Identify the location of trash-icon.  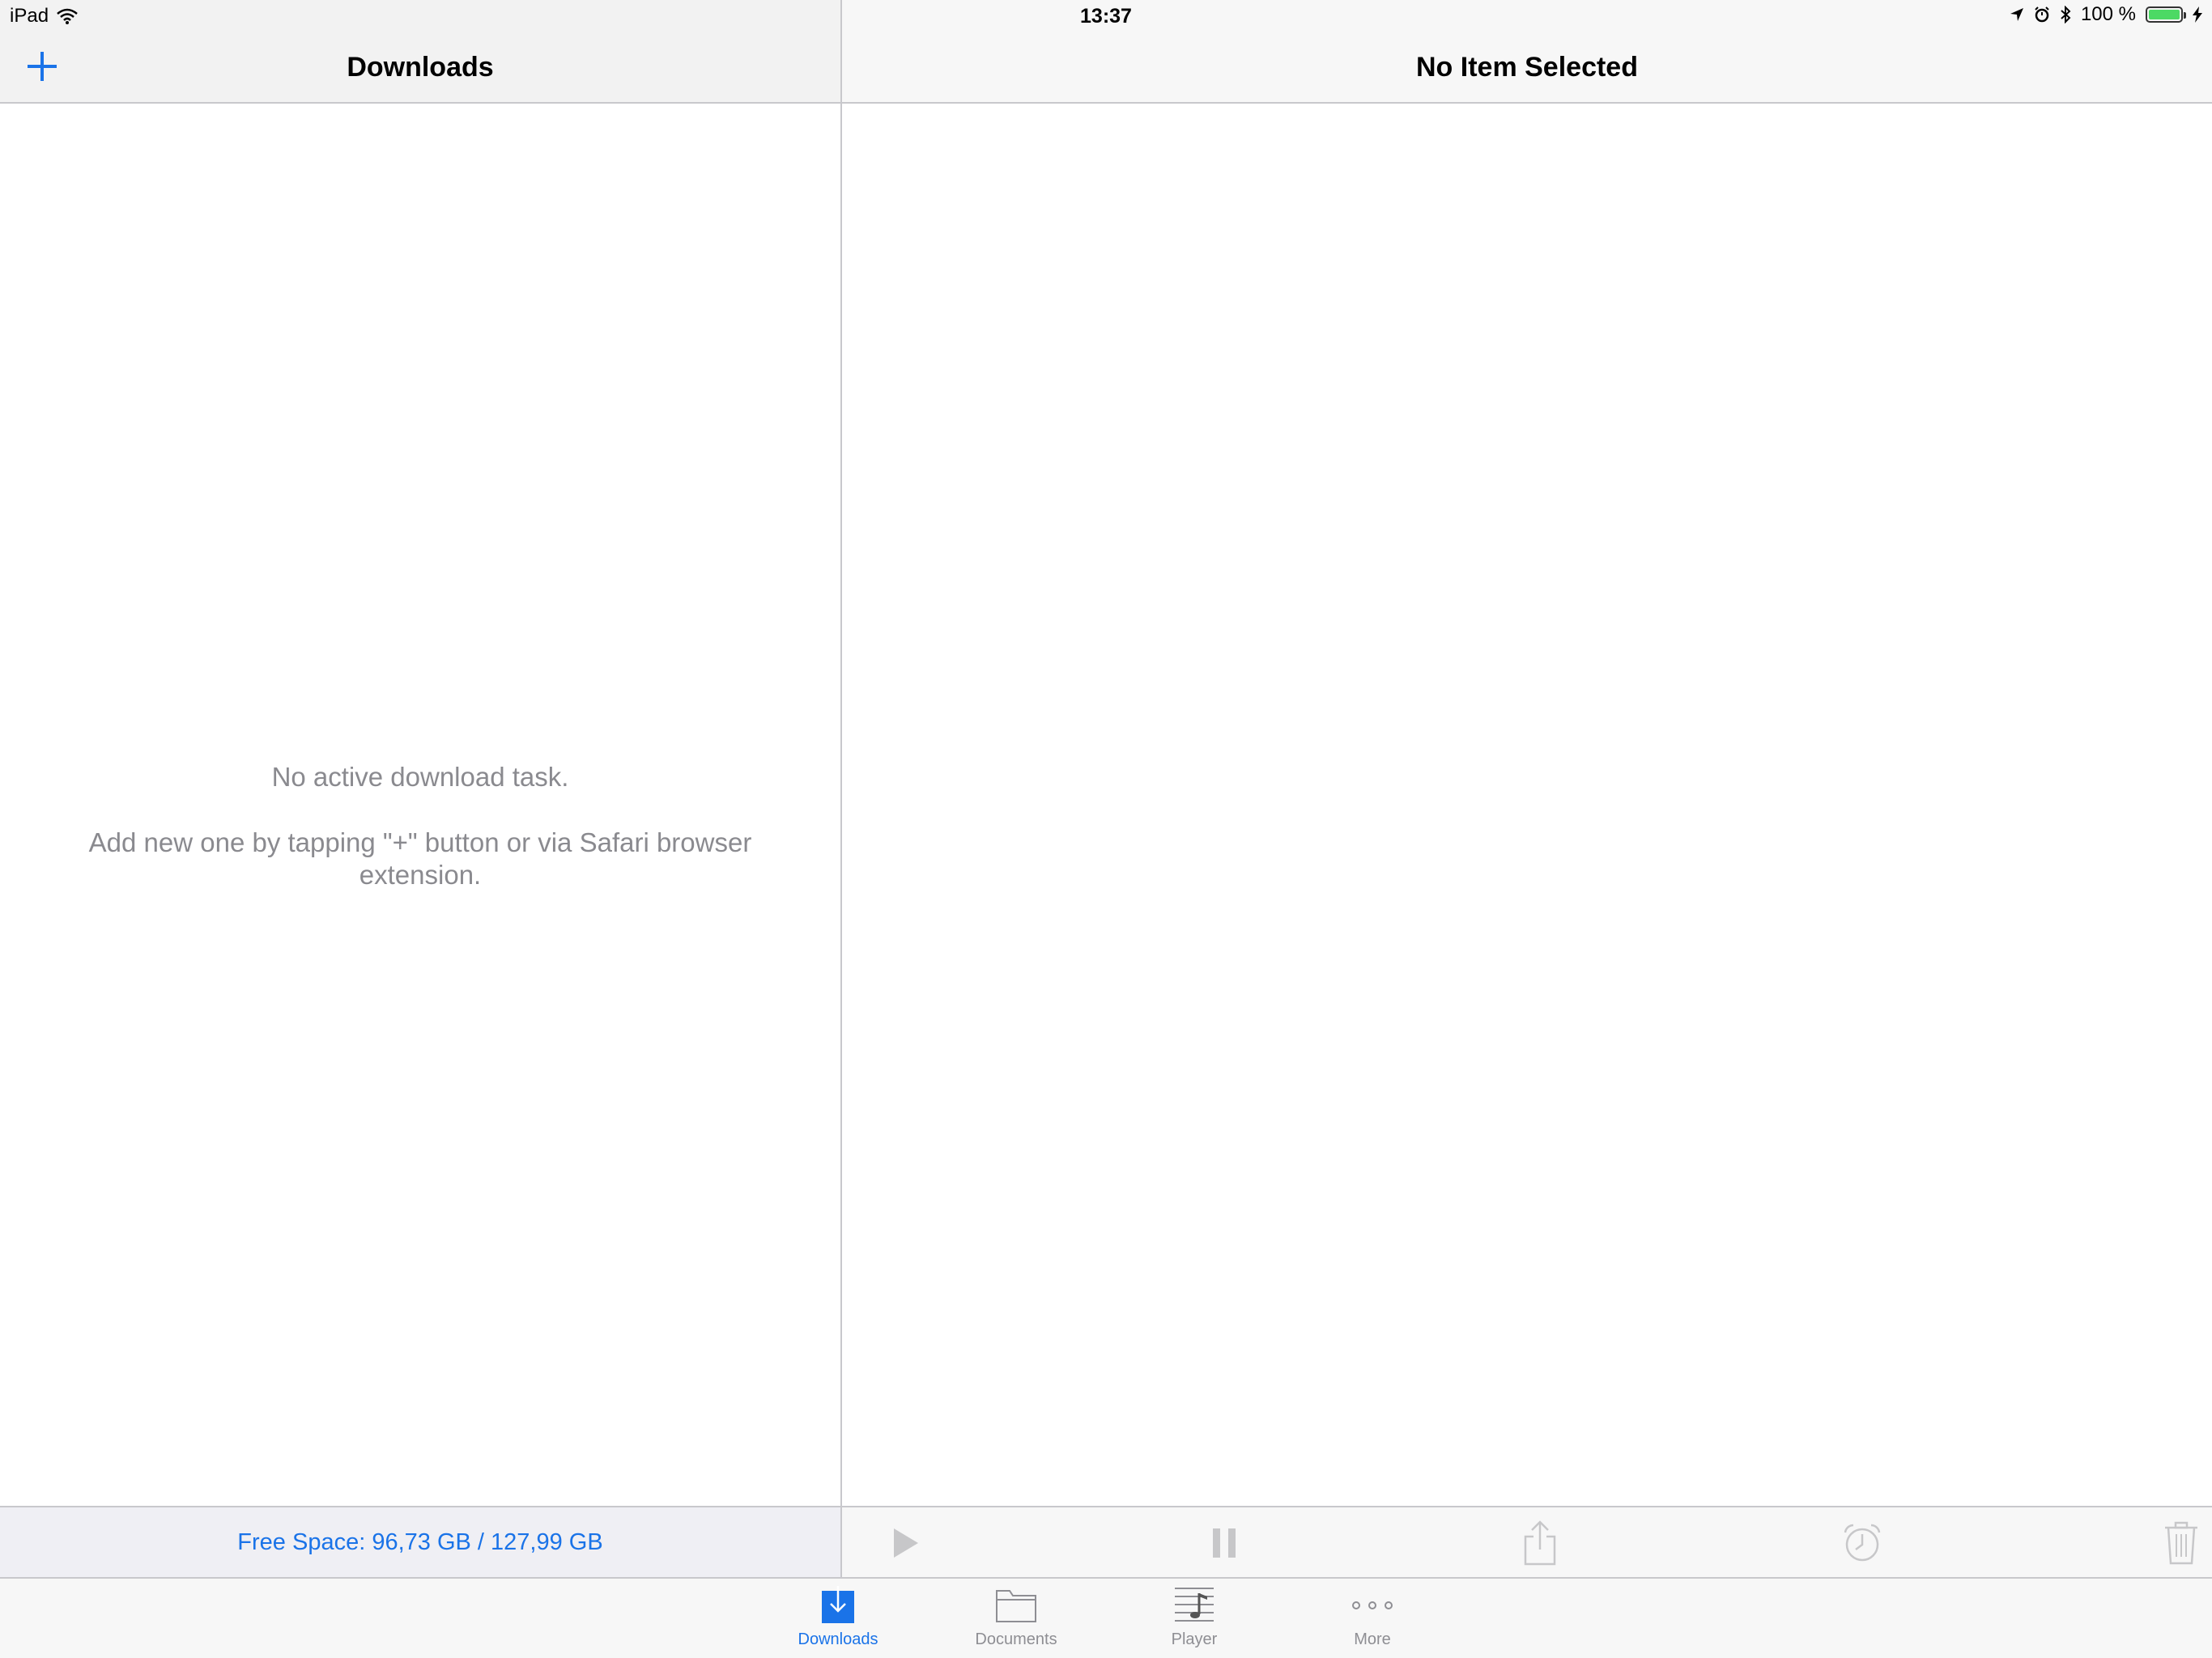
(2181, 1543).